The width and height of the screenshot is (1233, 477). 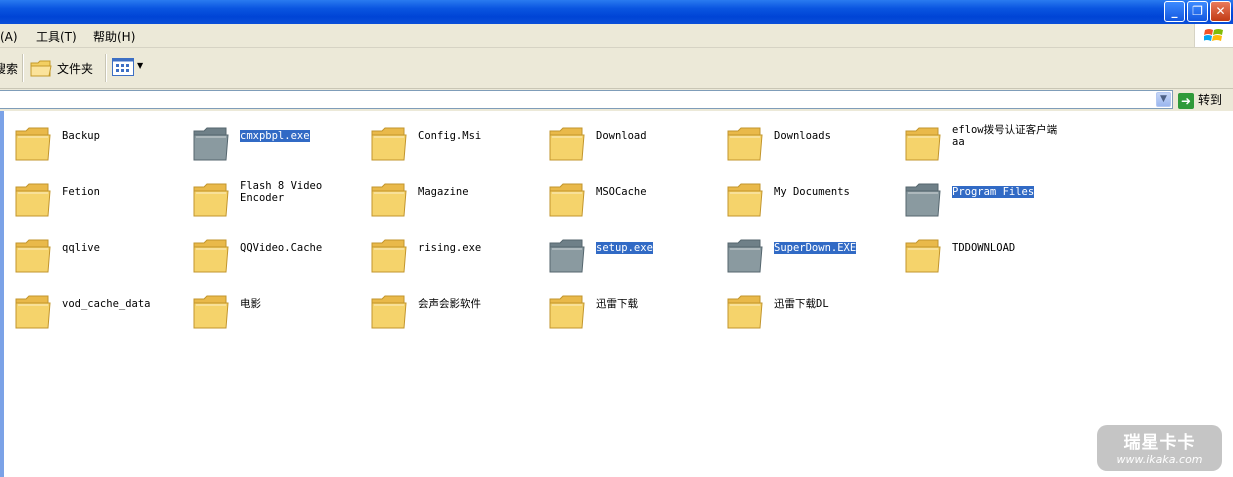 What do you see at coordinates (586, 99) in the screenshot?
I see `address-input: ▼` at bounding box center [586, 99].